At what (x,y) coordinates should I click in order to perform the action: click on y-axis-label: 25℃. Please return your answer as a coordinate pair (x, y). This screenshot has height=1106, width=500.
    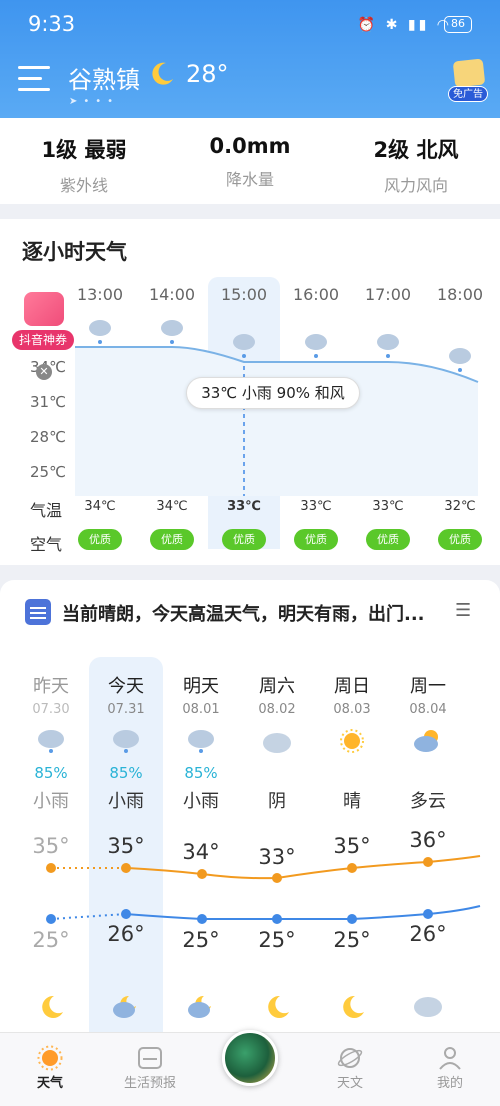
    Looking at the image, I should click on (48, 472).